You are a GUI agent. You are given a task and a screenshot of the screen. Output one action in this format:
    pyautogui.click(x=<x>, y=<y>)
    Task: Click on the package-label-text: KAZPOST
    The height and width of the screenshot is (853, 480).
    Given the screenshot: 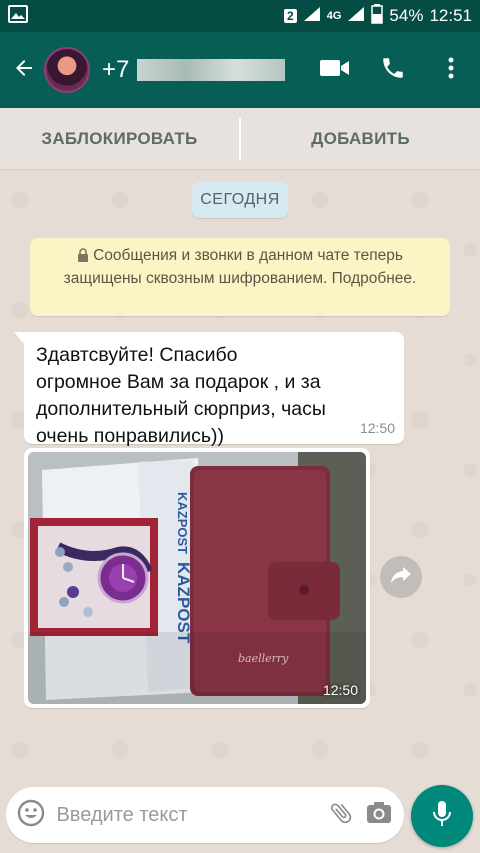 What is the action you would take?
    pyautogui.click(x=182, y=523)
    